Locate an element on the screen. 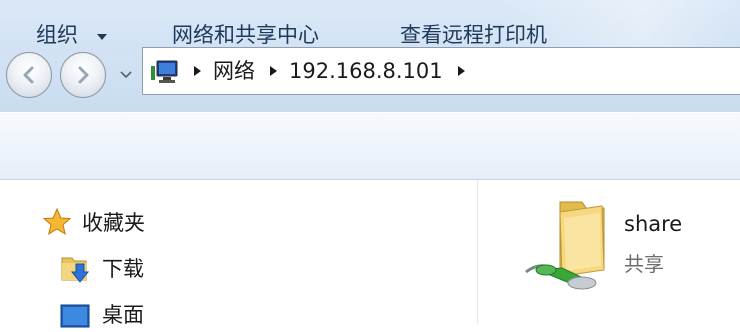 The height and width of the screenshot is (332, 740). view-remote-printers-button: 查看远程打印机 is located at coordinates (473, 35).